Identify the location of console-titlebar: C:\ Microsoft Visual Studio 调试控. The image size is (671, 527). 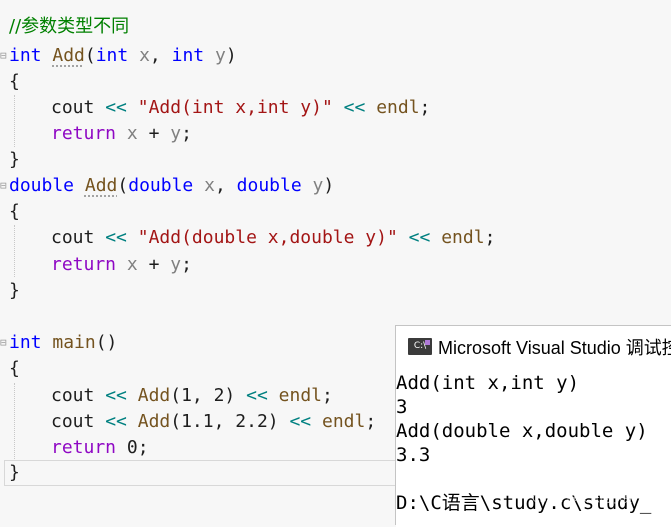
(533, 346).